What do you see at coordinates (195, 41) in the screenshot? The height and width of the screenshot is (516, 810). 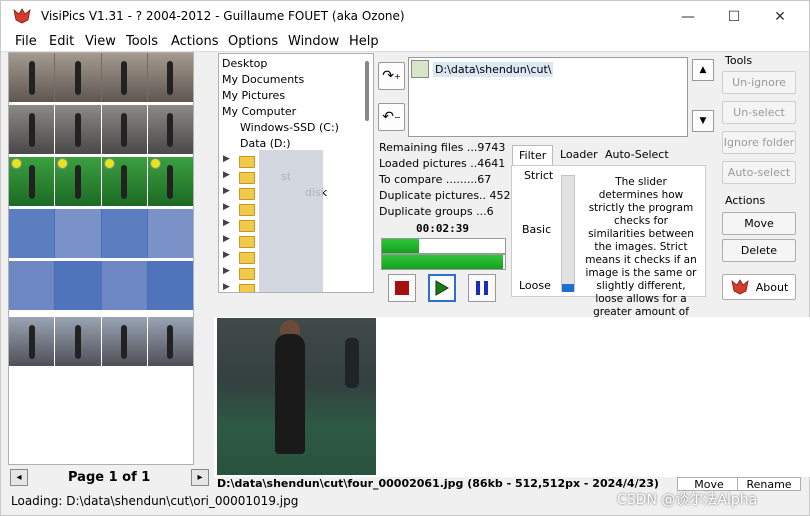 I see `menu-actions: Actions` at bounding box center [195, 41].